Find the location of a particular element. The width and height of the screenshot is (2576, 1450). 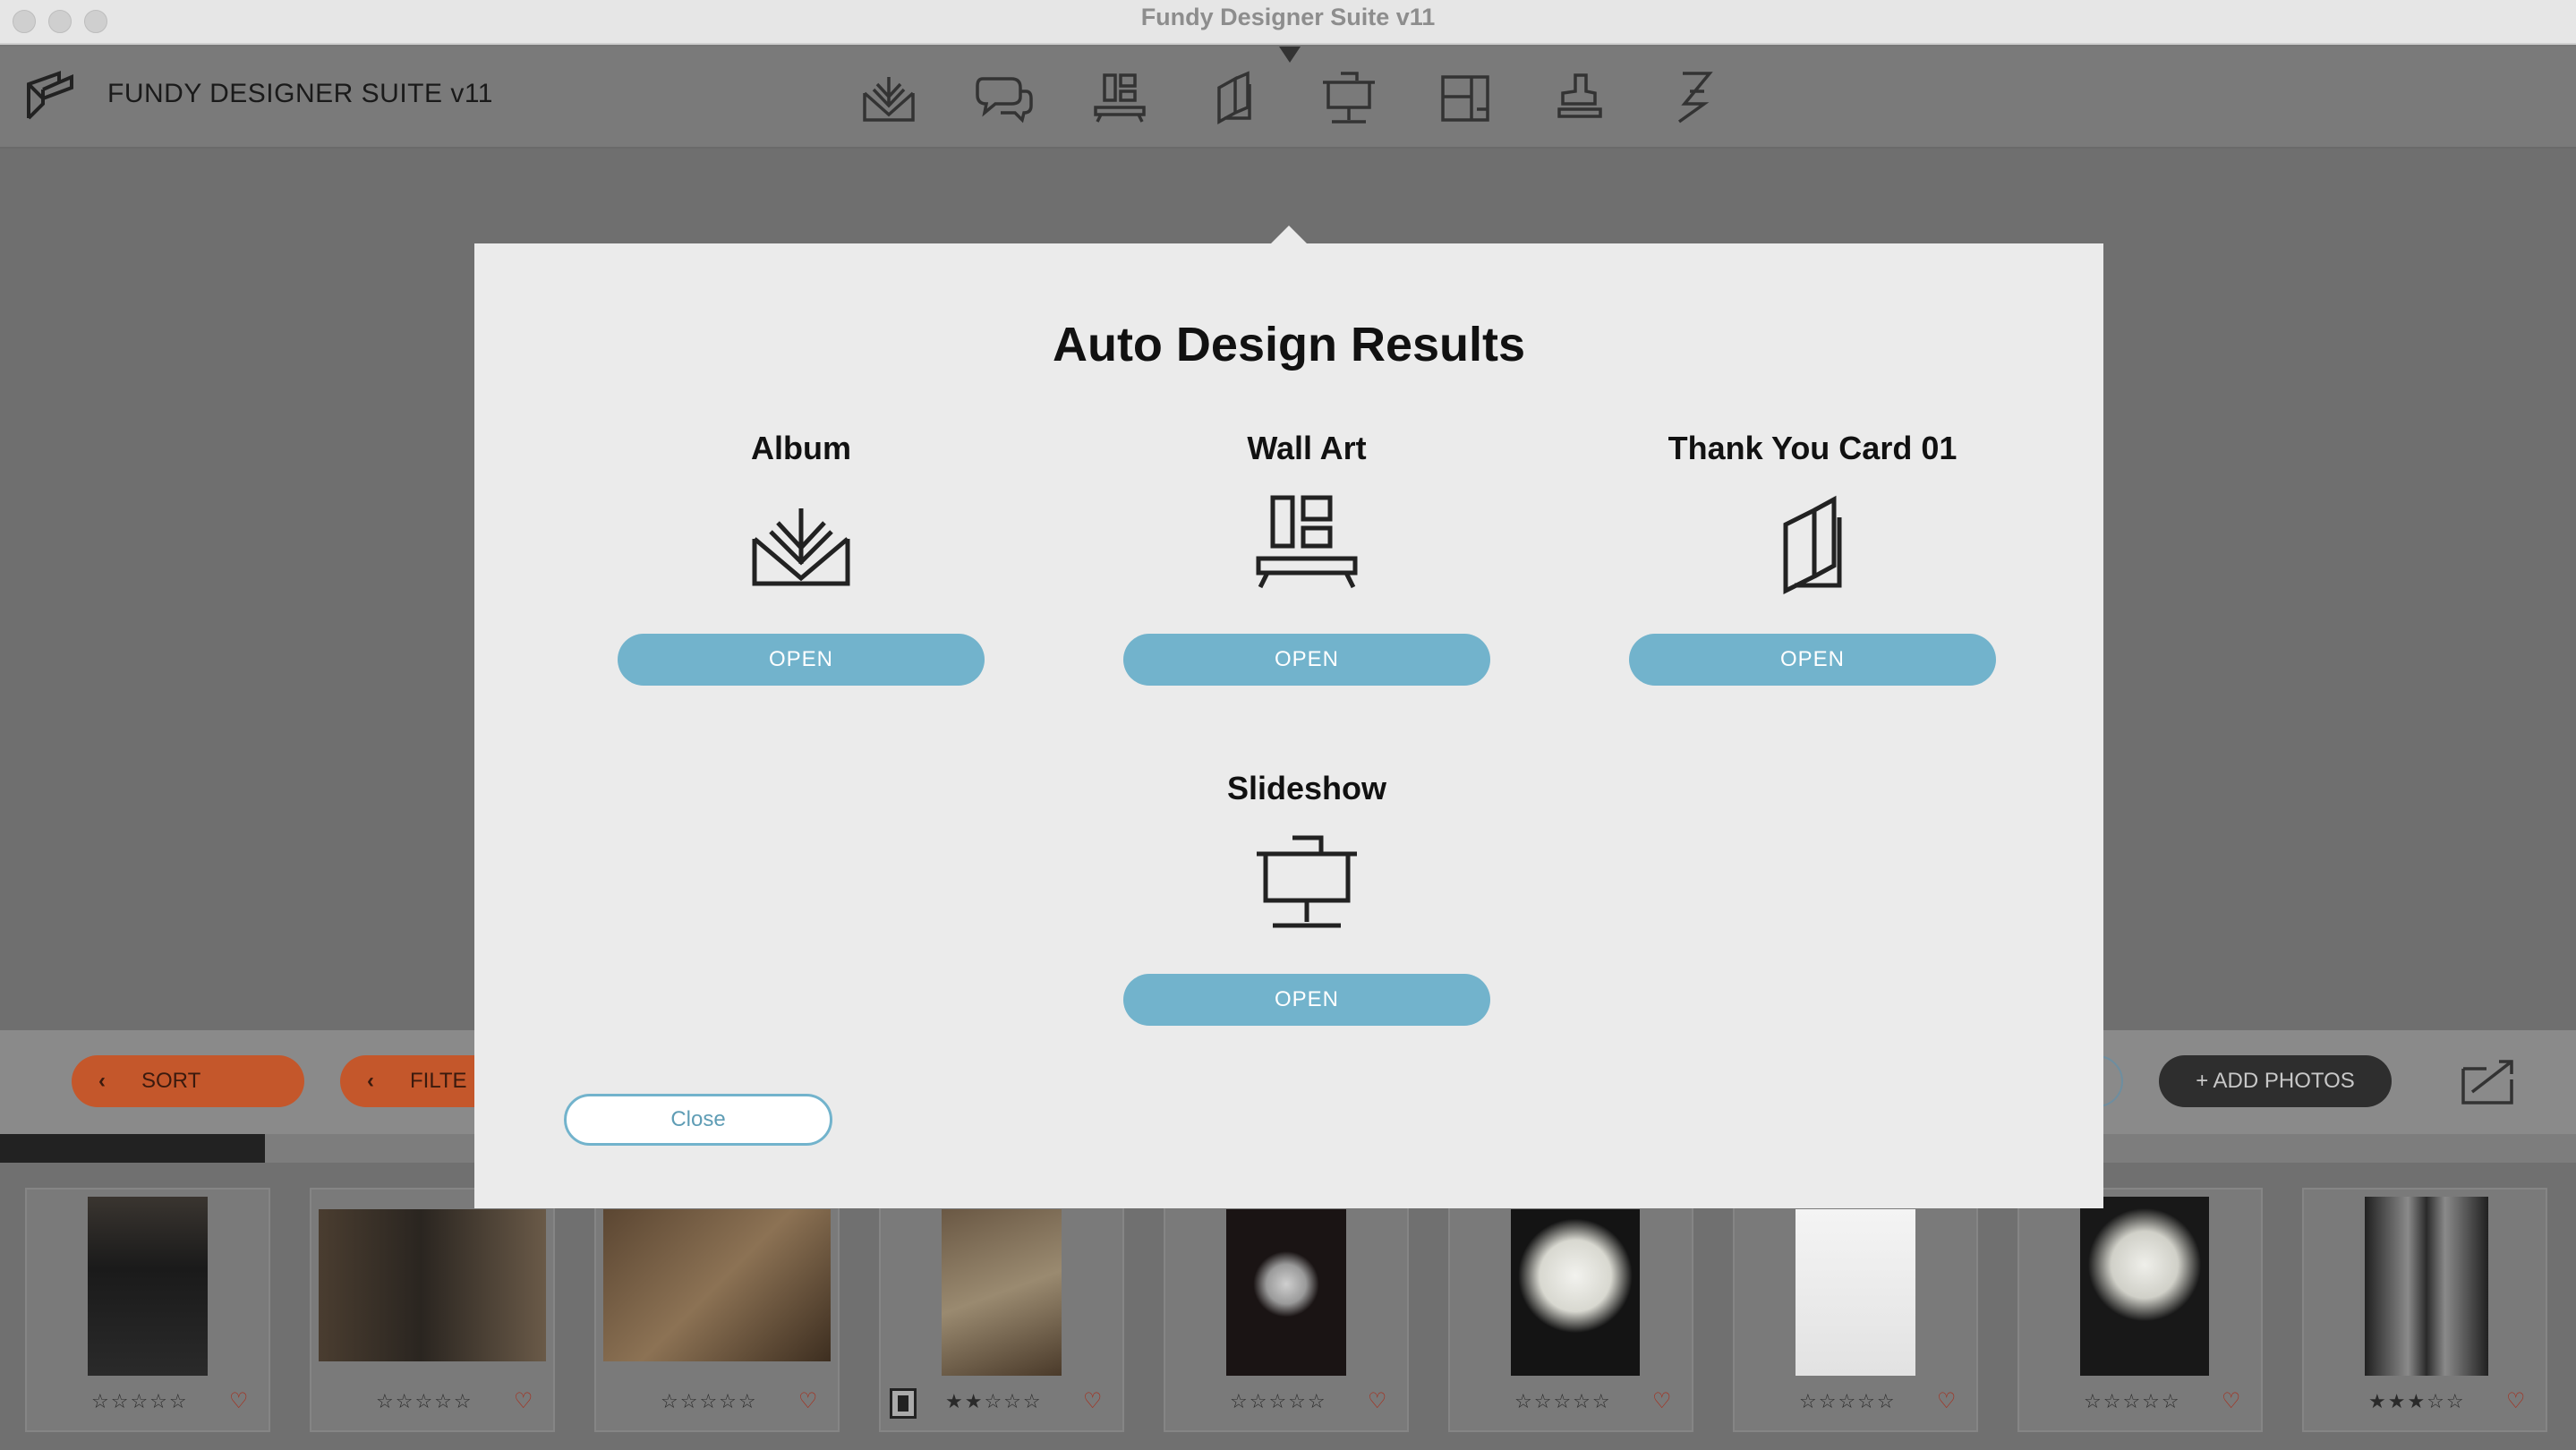

modal-caret is located at coordinates (1289, 234).